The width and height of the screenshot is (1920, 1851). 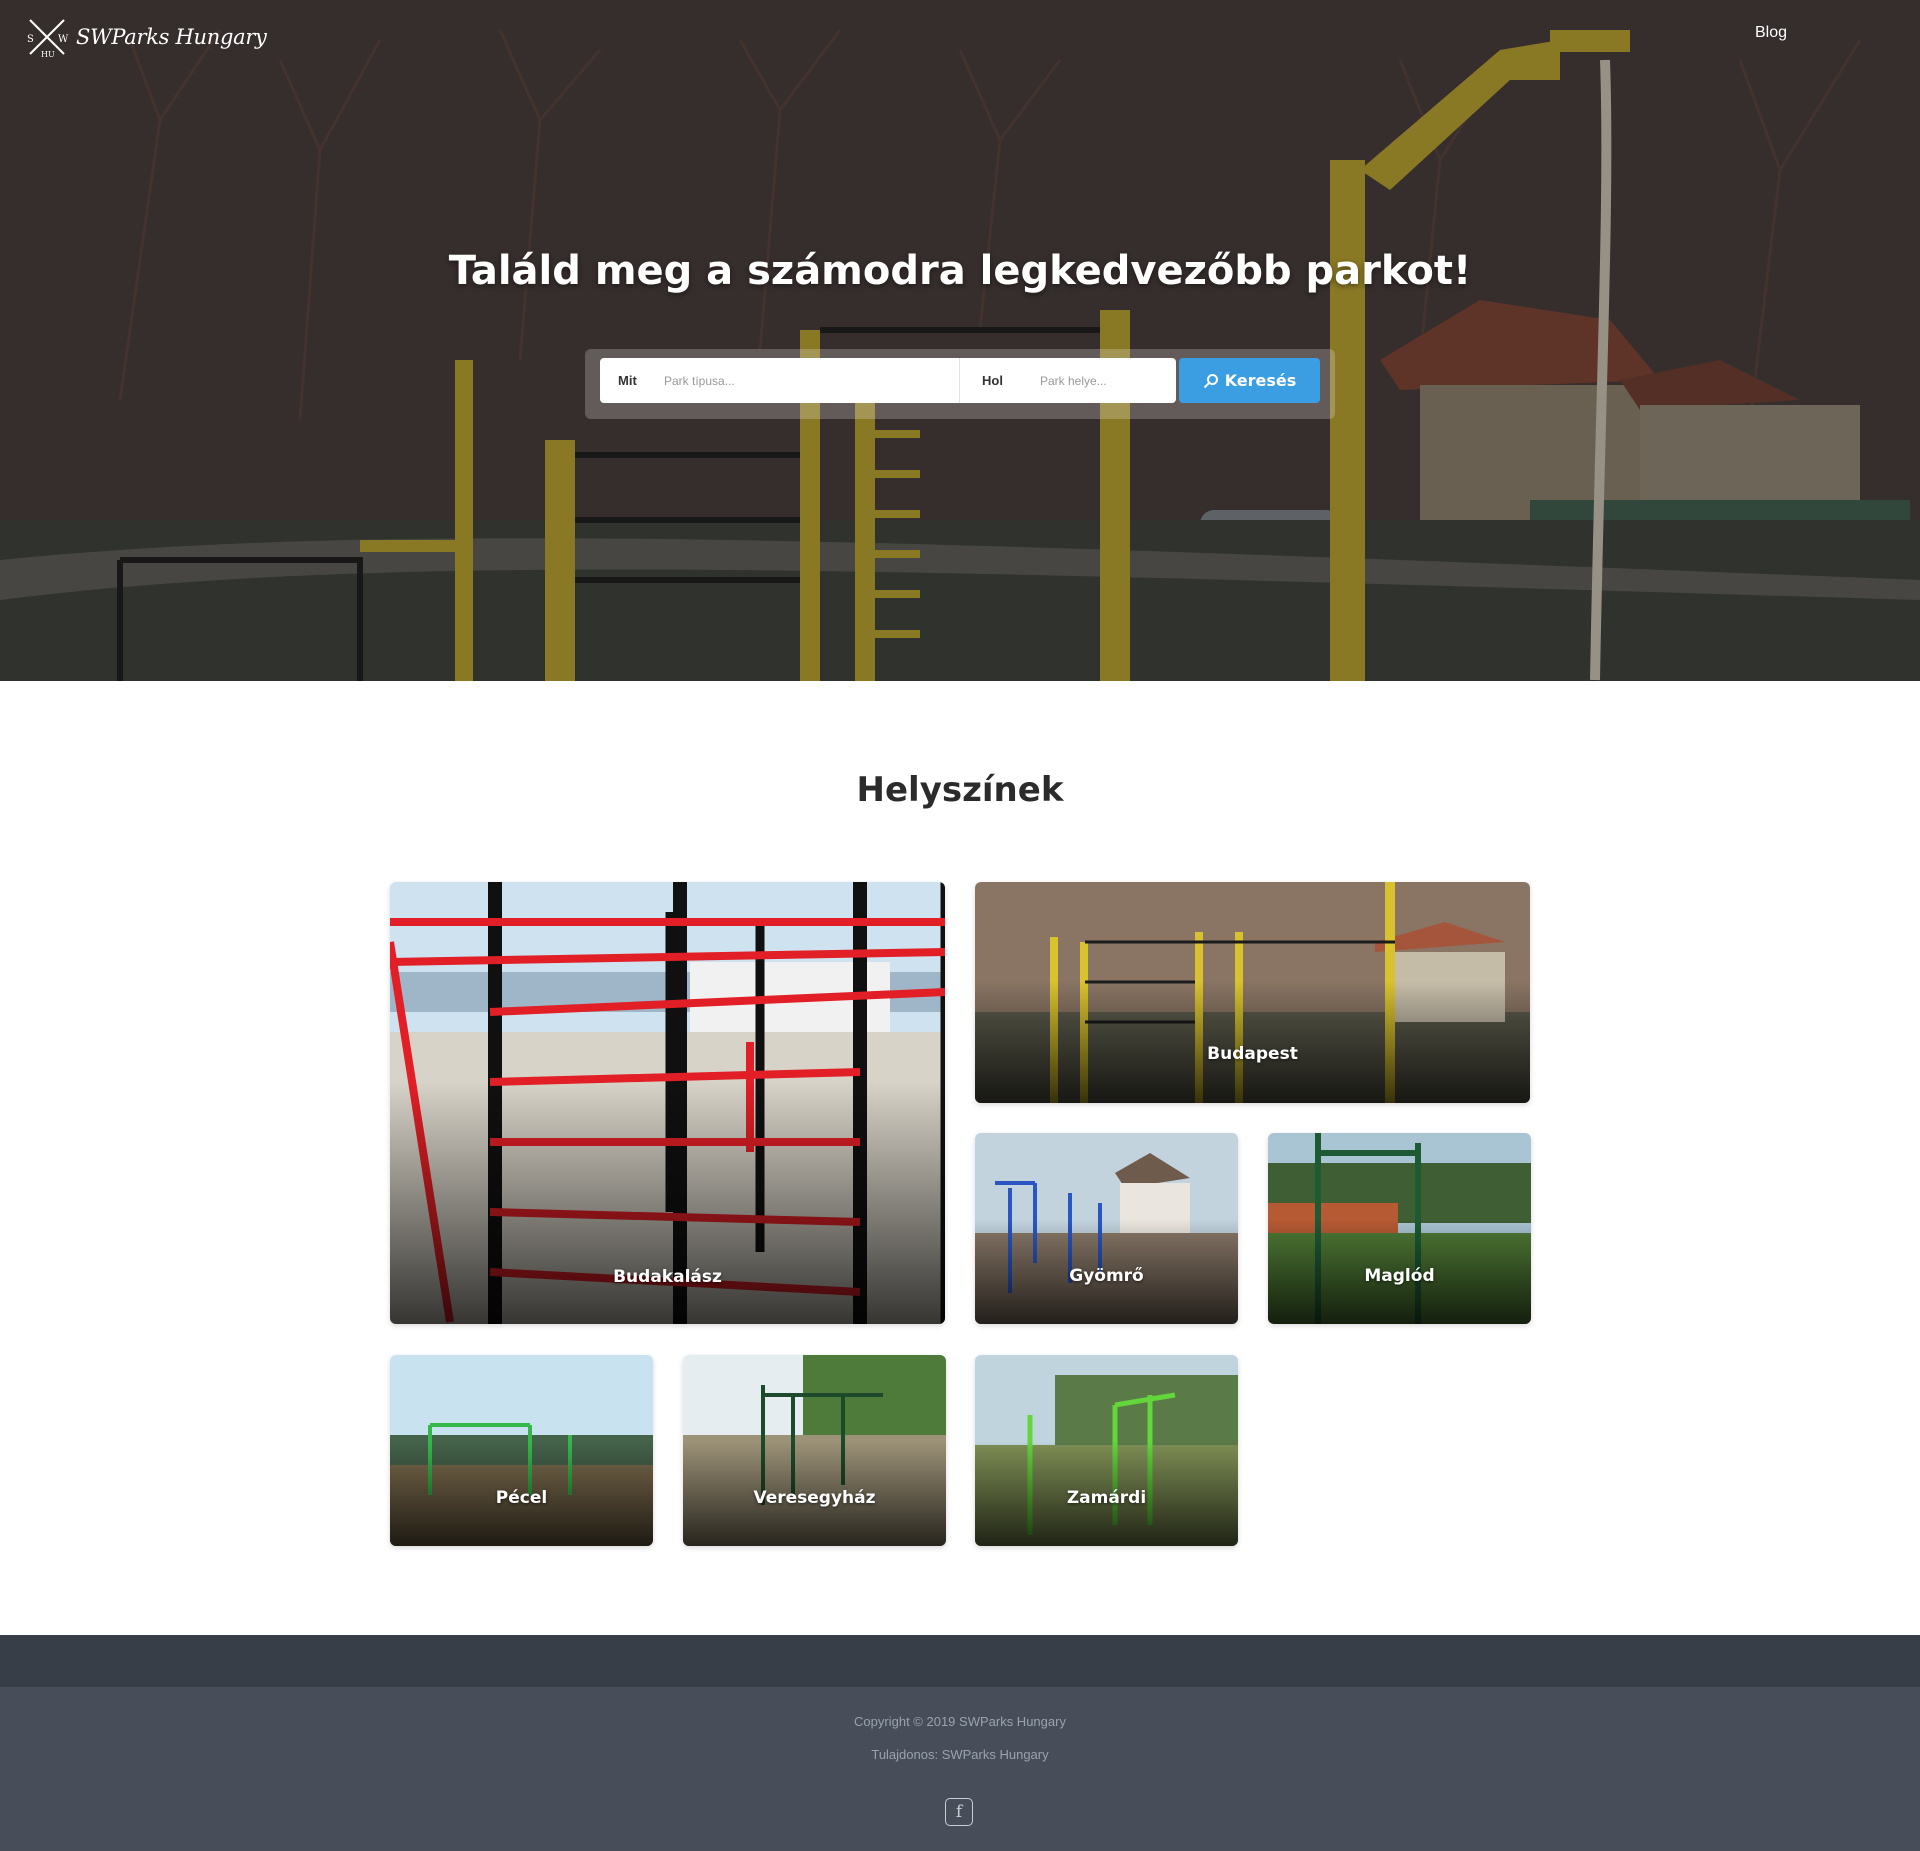 What do you see at coordinates (521, 1498) in the screenshot?
I see `location-name: Pécel` at bounding box center [521, 1498].